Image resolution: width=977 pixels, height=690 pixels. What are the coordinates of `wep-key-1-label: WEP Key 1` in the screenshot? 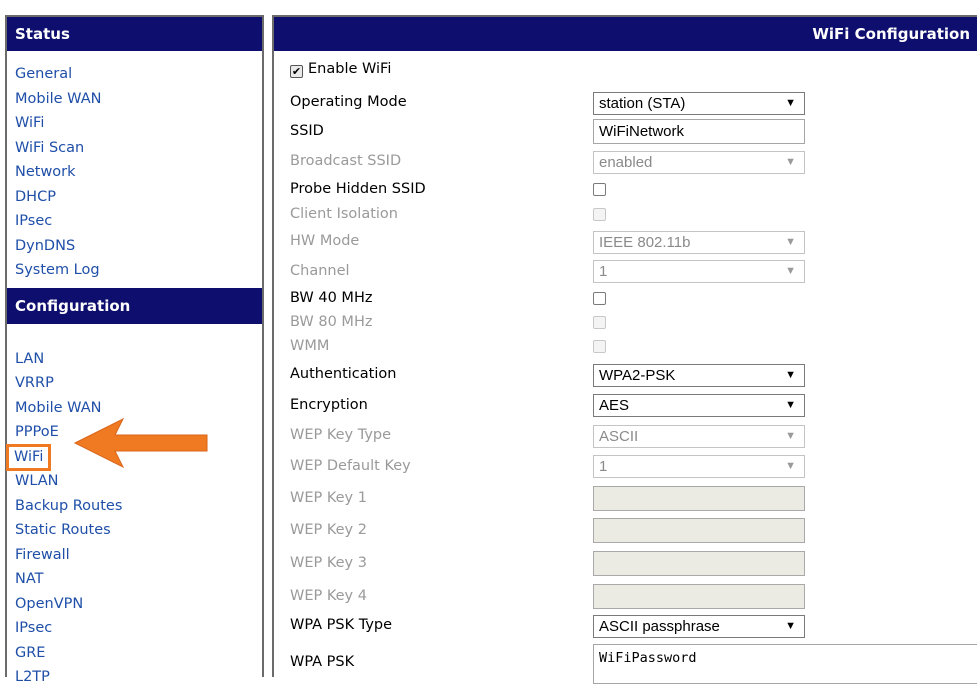 It's located at (328, 498).